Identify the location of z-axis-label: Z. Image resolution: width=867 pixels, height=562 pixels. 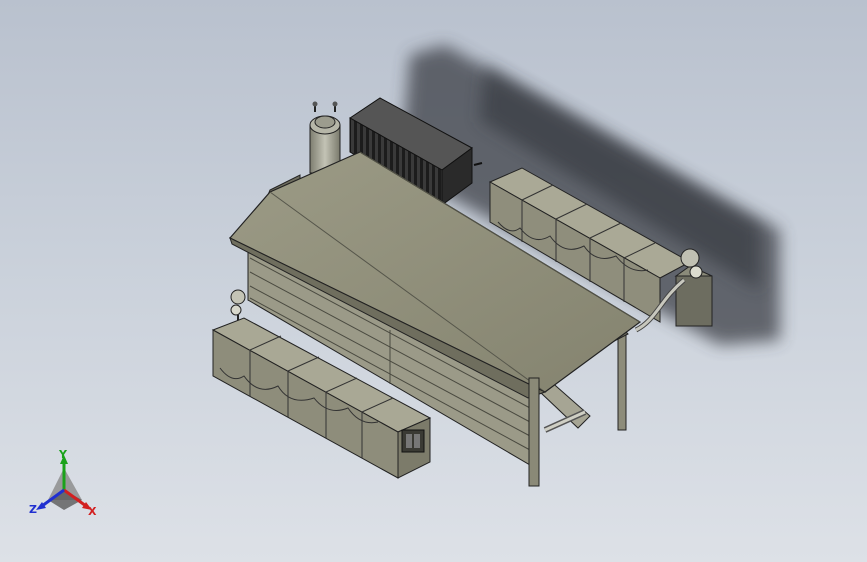
(33, 509).